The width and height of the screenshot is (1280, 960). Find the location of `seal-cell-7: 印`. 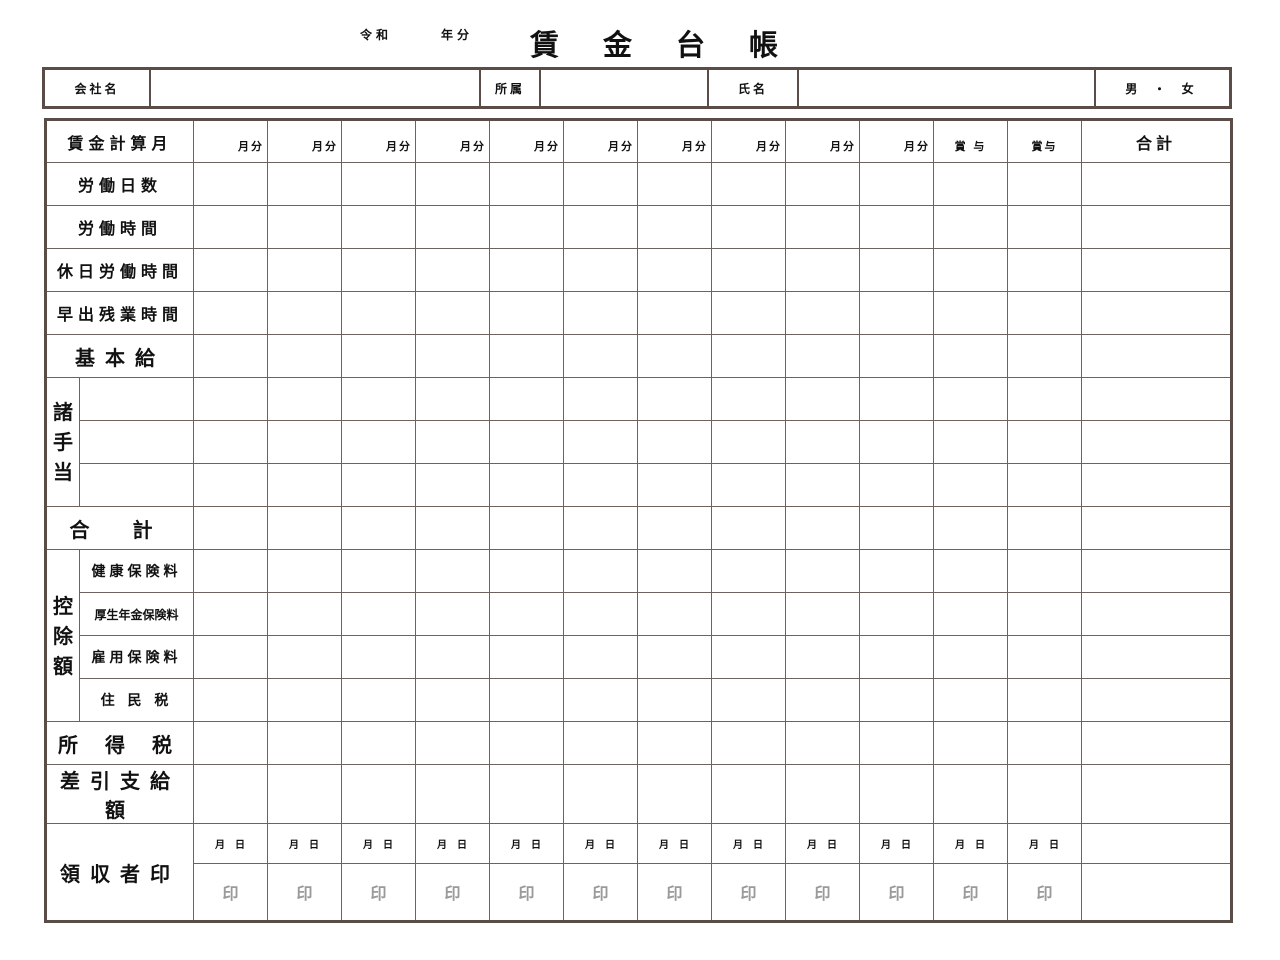

seal-cell-7: 印 is located at coordinates (674, 892).